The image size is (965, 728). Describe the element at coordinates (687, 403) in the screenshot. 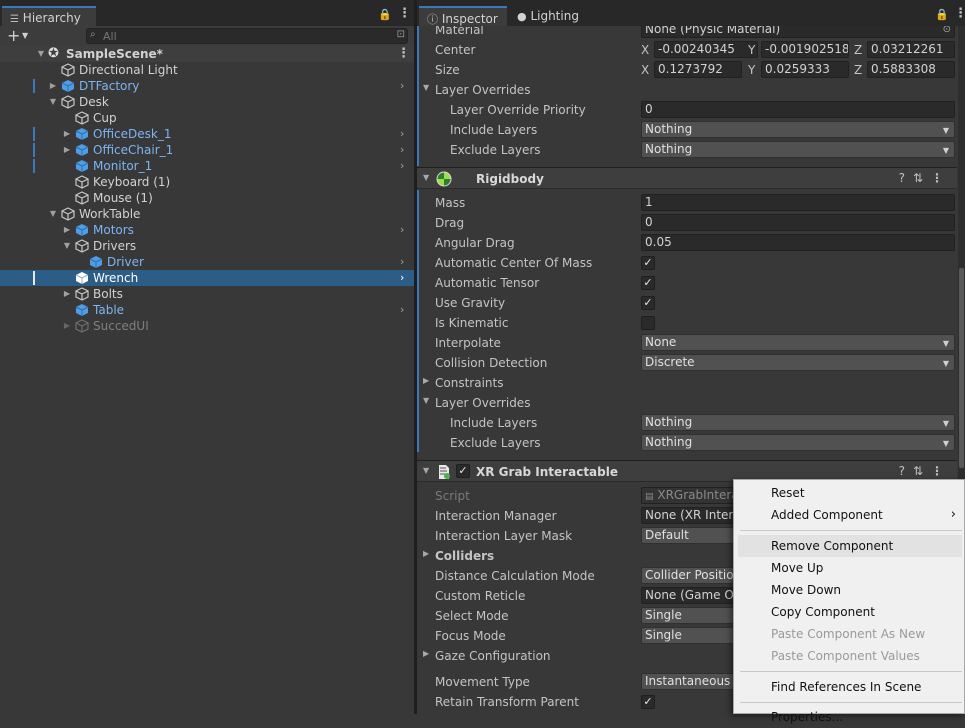

I see `rb-layer-overrides-foldout: ▼ Layer Overrides` at that location.